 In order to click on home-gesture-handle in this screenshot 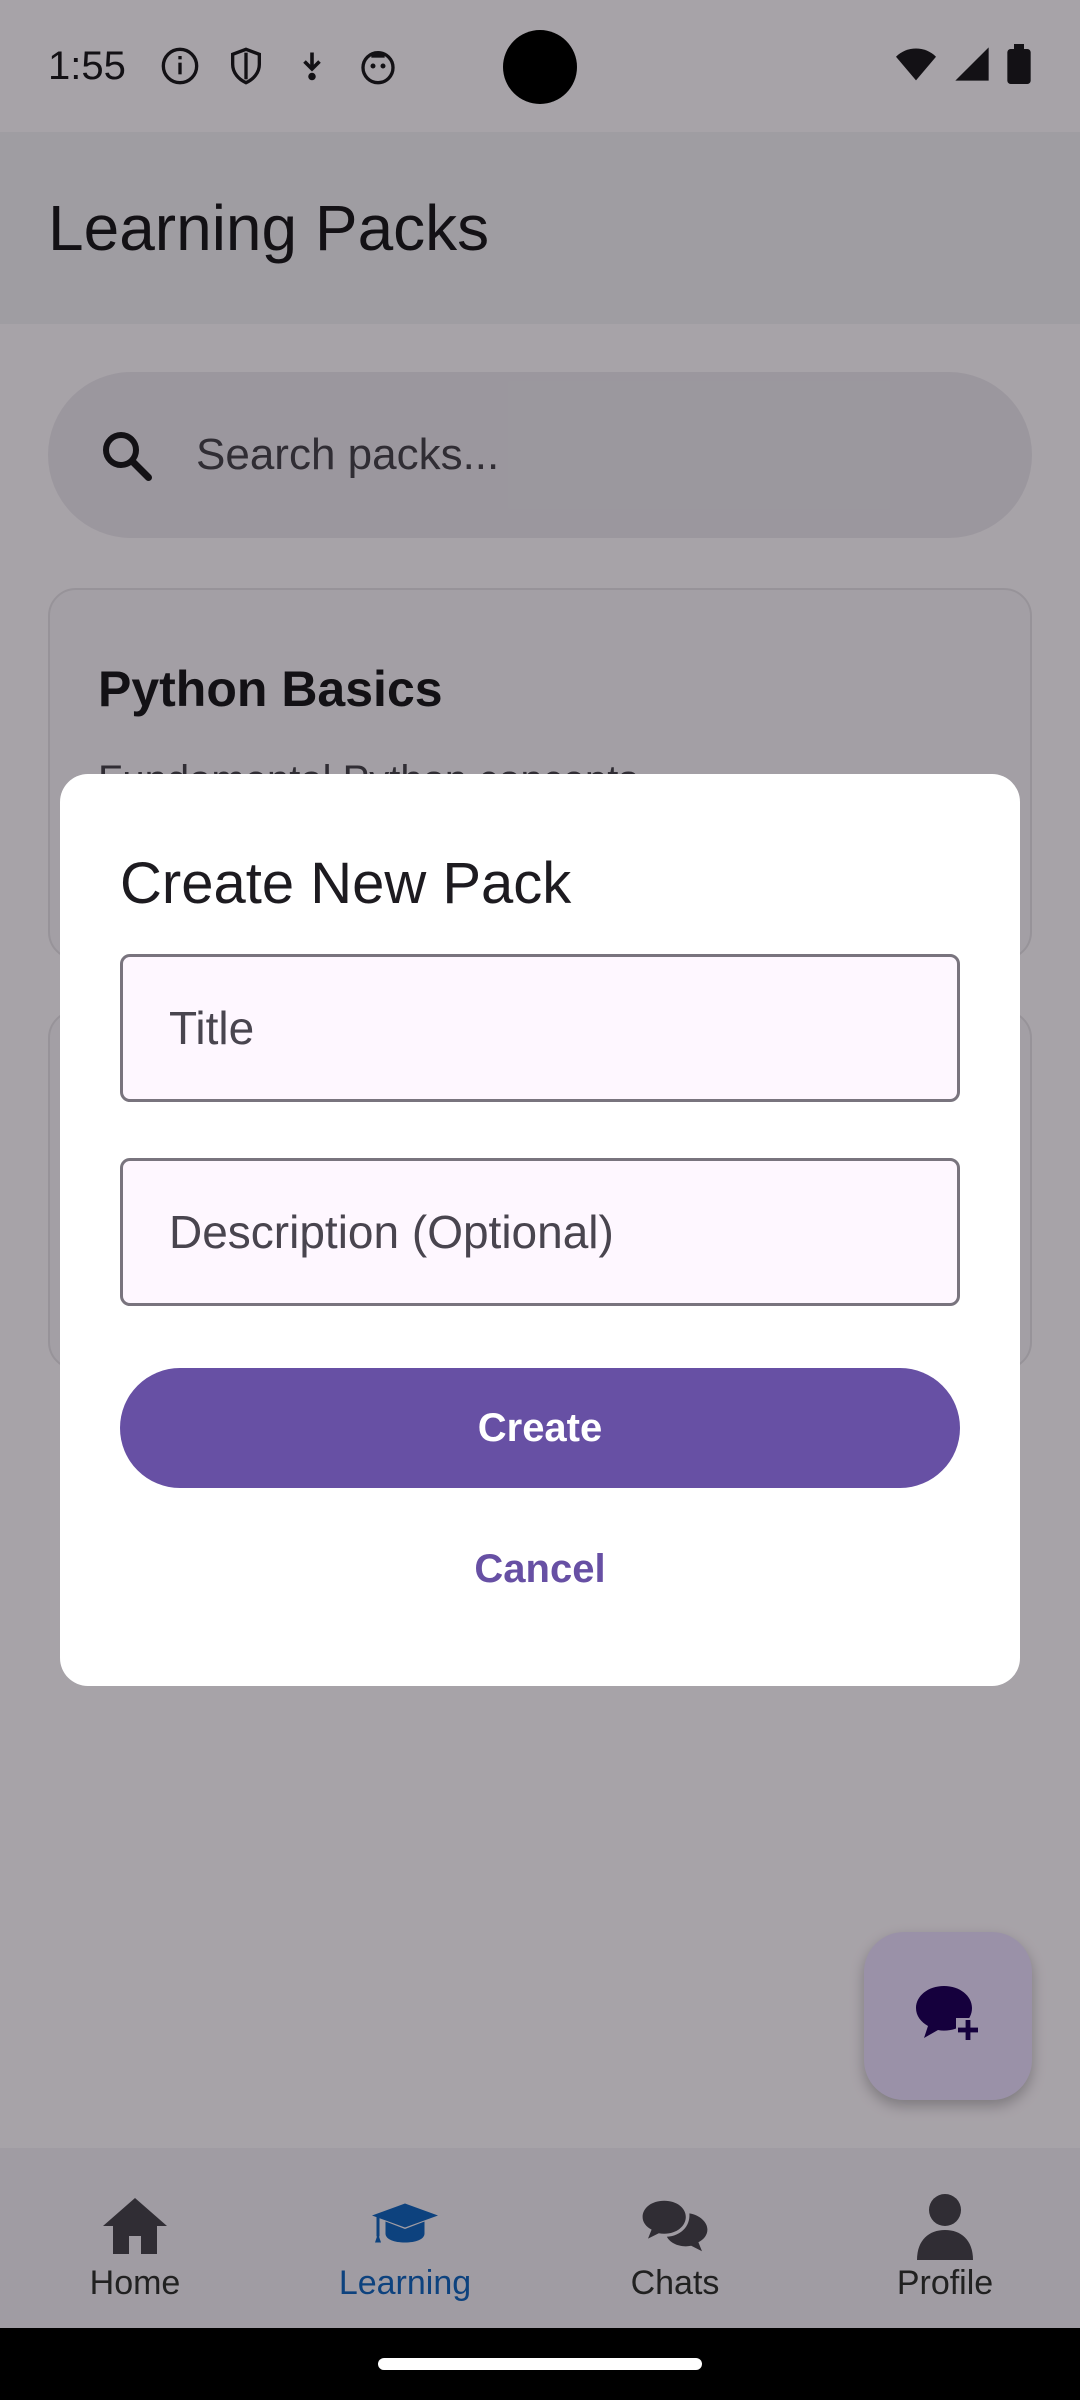, I will do `click(540, 2364)`.